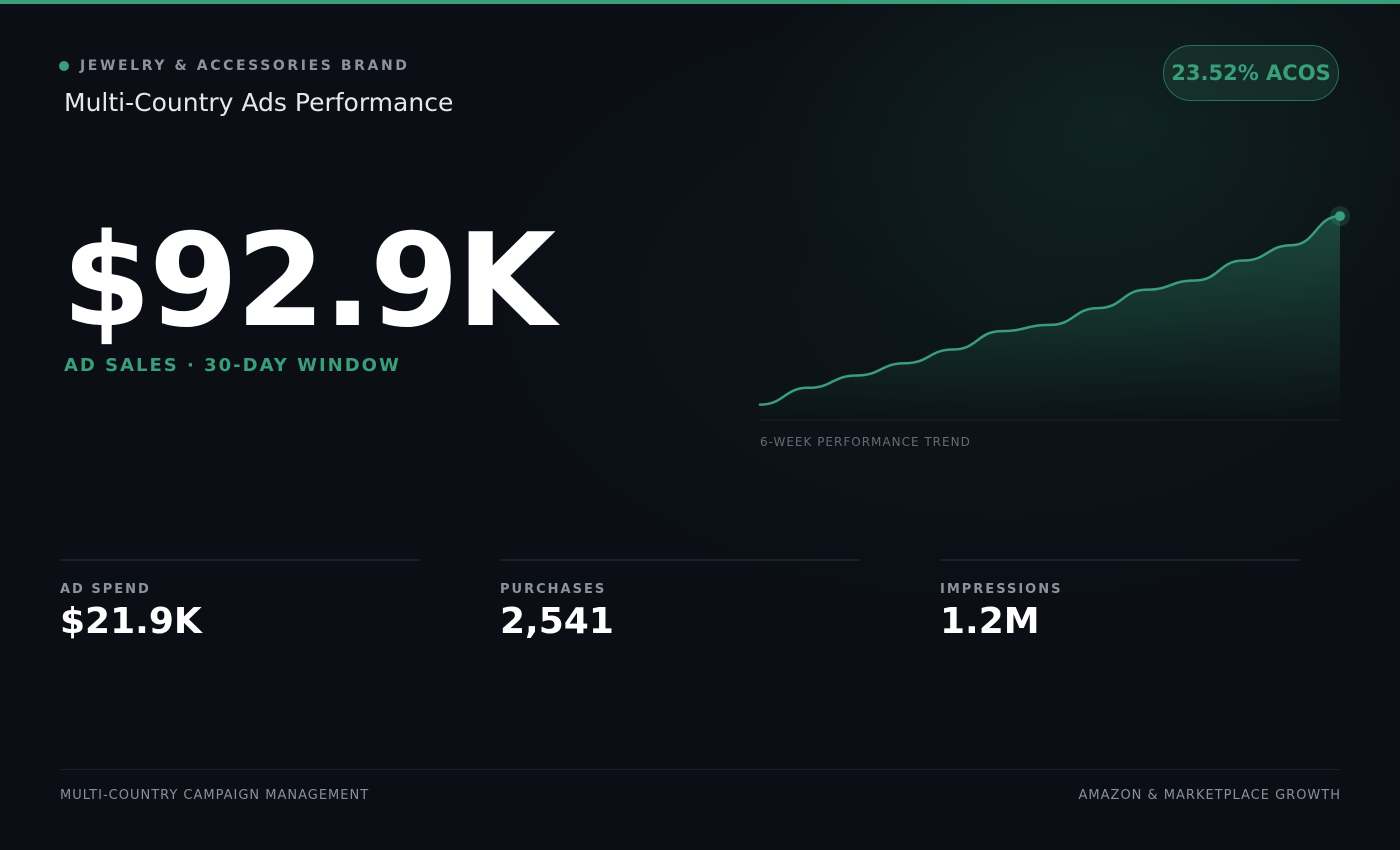 The width and height of the screenshot is (1400, 850). I want to click on metric-purchases: PURCHASES 2,541, so click(680, 600).